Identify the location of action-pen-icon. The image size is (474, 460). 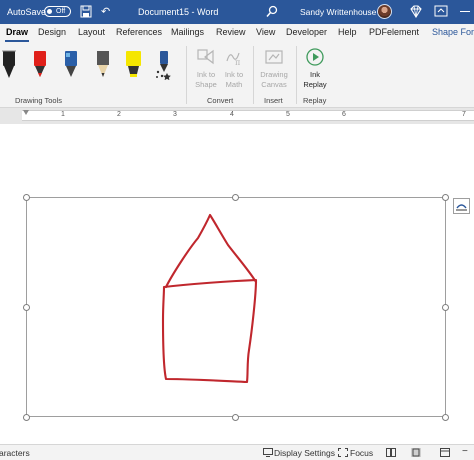
(164, 63).